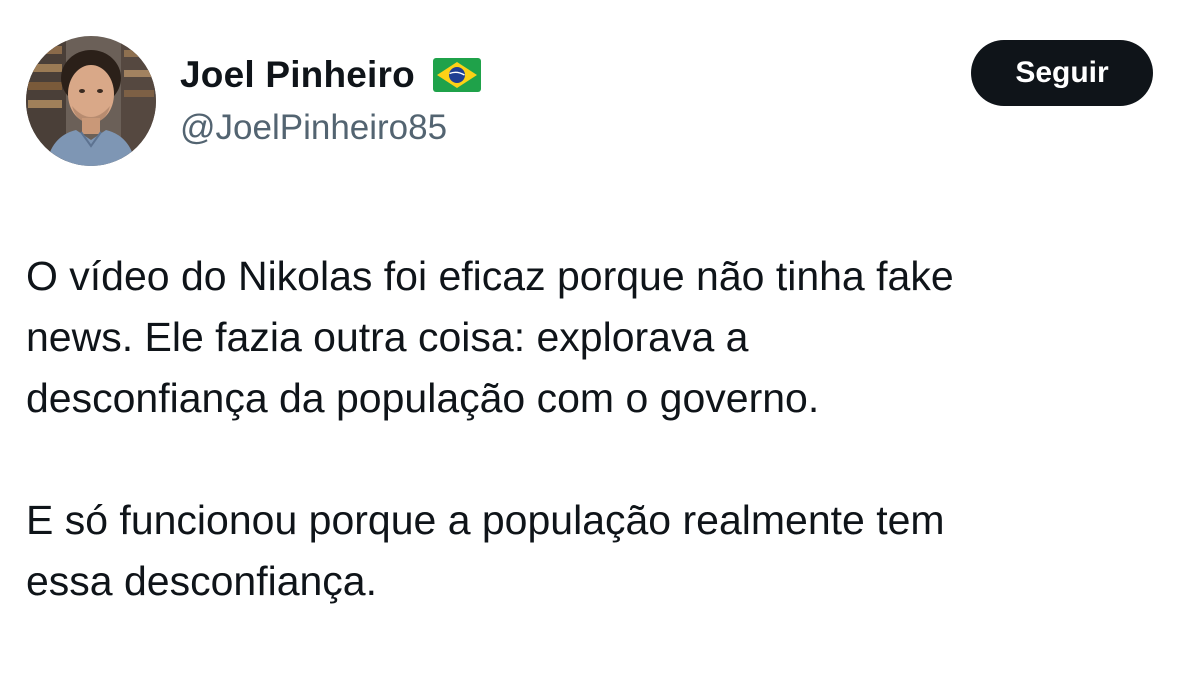 This screenshot has width=1200, height=678. What do you see at coordinates (202, 581) in the screenshot?
I see `tweet-line: essa desconfiança.` at bounding box center [202, 581].